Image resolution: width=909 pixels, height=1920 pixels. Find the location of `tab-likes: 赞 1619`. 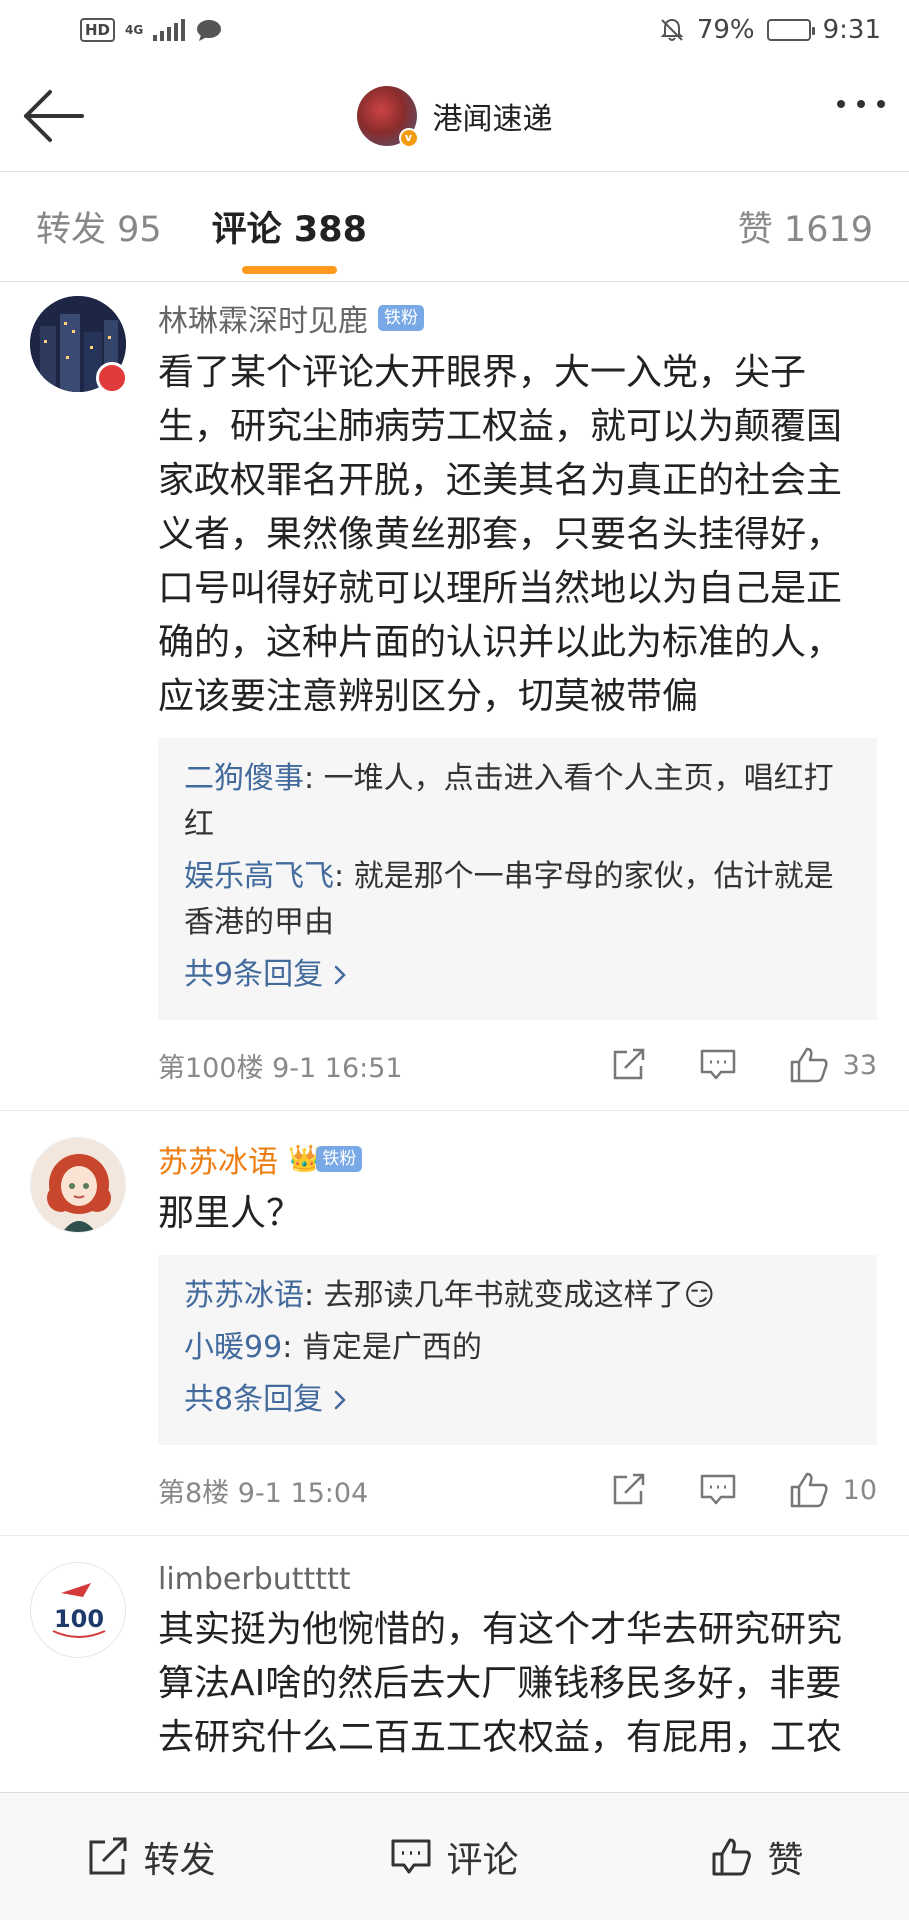

tab-likes: 赞 1619 is located at coordinates (805, 226).